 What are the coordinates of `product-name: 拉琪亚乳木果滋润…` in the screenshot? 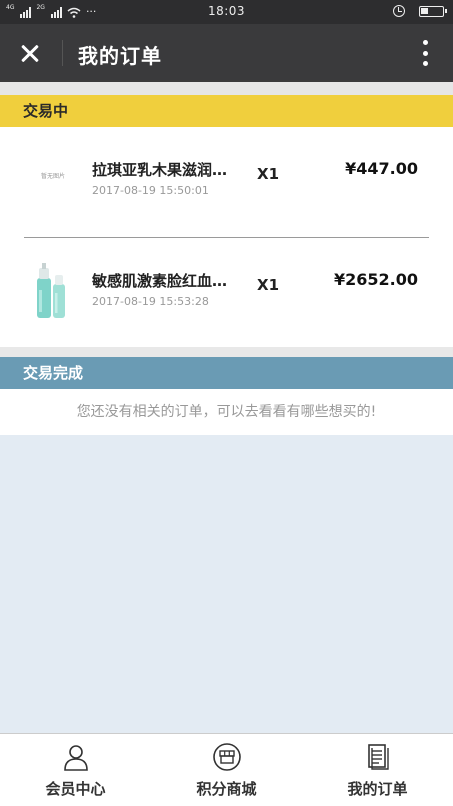 It's located at (160, 170).